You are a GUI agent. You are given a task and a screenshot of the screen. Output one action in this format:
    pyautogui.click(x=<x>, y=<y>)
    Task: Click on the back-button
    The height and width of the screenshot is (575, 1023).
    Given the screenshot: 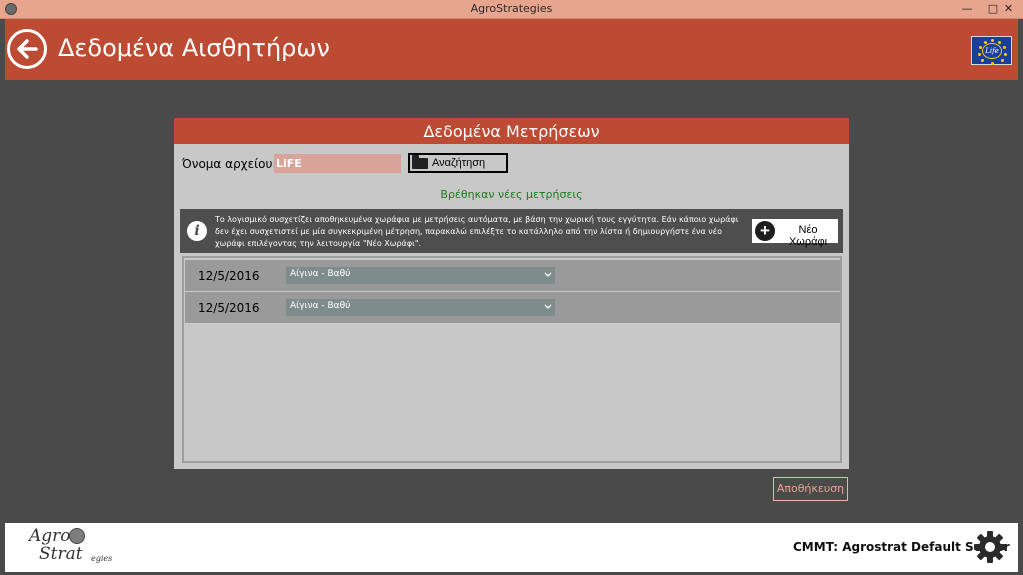 What is the action you would take?
    pyautogui.click(x=27, y=49)
    